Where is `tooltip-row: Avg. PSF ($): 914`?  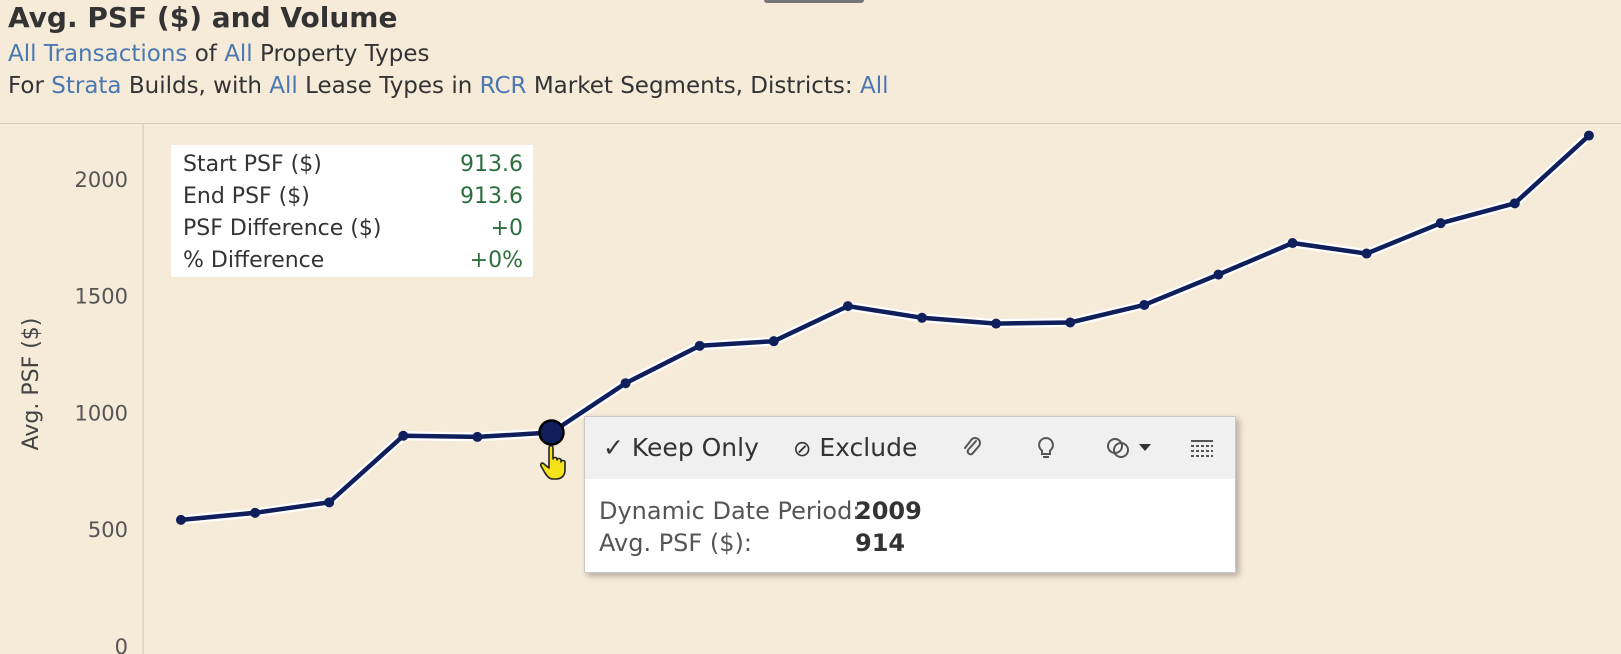
tooltip-row: Avg. PSF ($): 914 is located at coordinates (752, 543).